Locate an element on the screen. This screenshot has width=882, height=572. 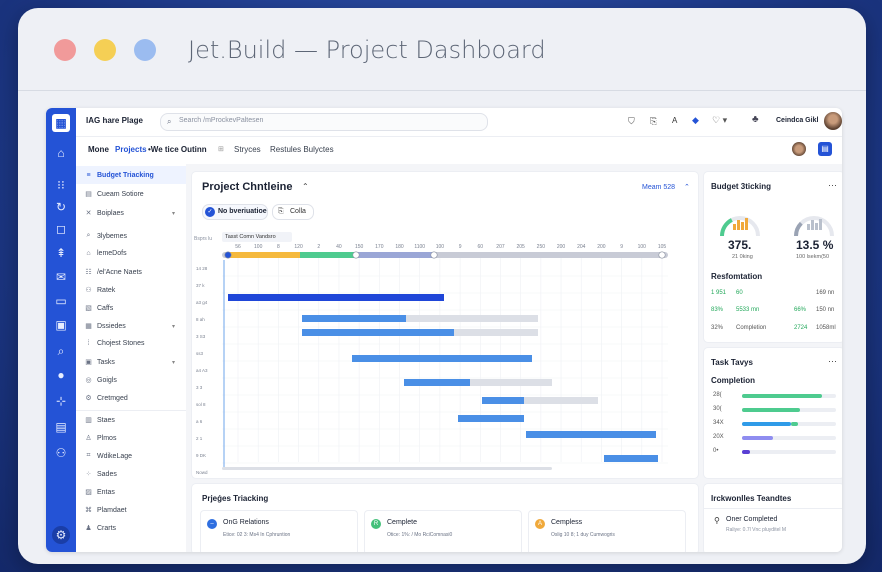
row-label: a 6 is located at coordinates (199, 421).